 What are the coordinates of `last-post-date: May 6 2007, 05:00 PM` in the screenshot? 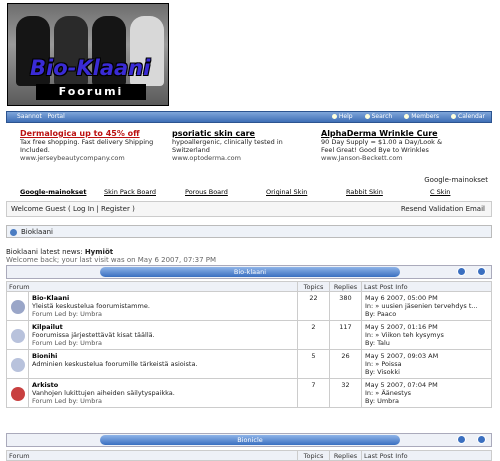 It's located at (401, 298).